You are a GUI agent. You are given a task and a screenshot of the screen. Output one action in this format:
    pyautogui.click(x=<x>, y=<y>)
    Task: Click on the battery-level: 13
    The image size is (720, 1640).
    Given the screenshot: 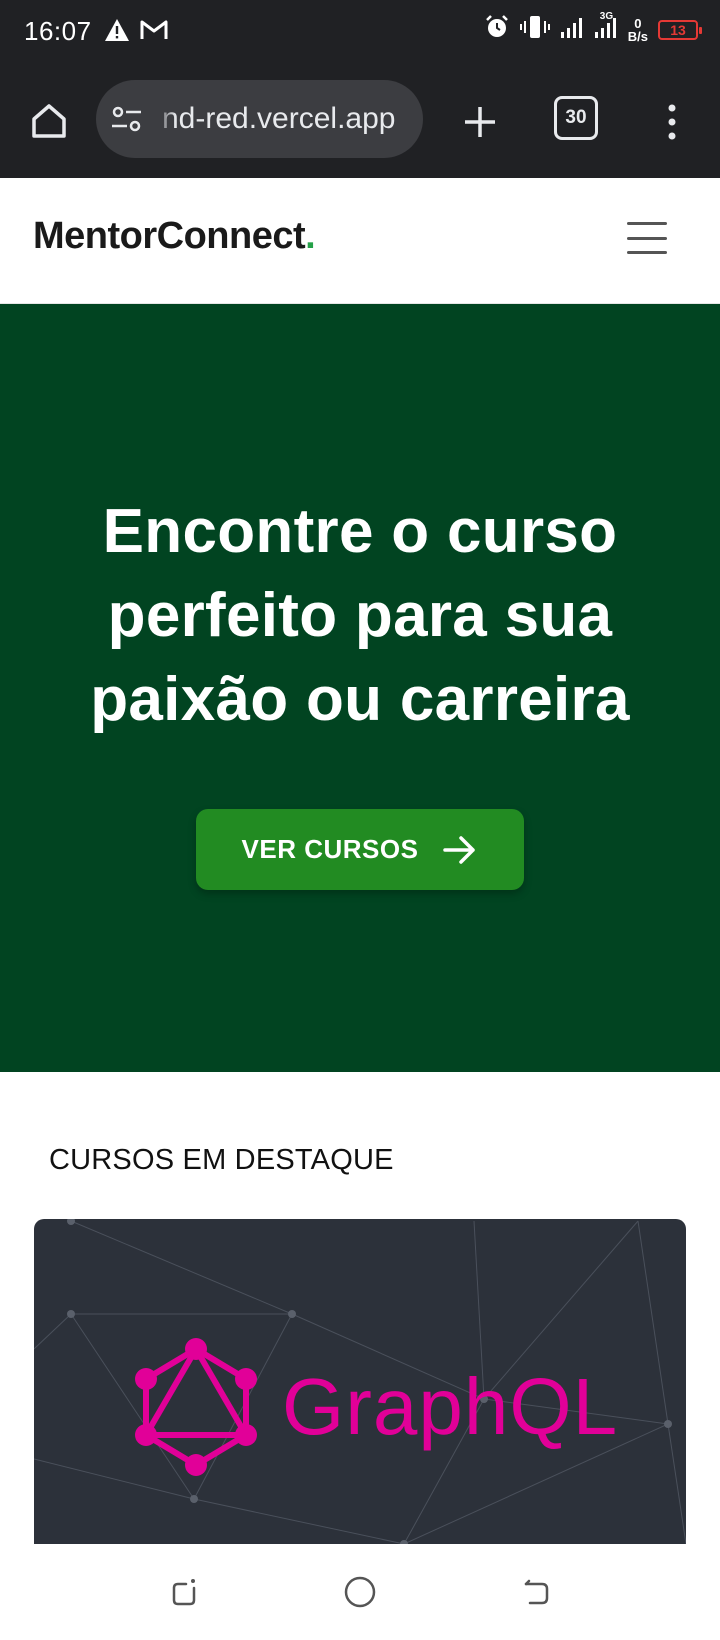 What is the action you would take?
    pyautogui.click(x=678, y=29)
    